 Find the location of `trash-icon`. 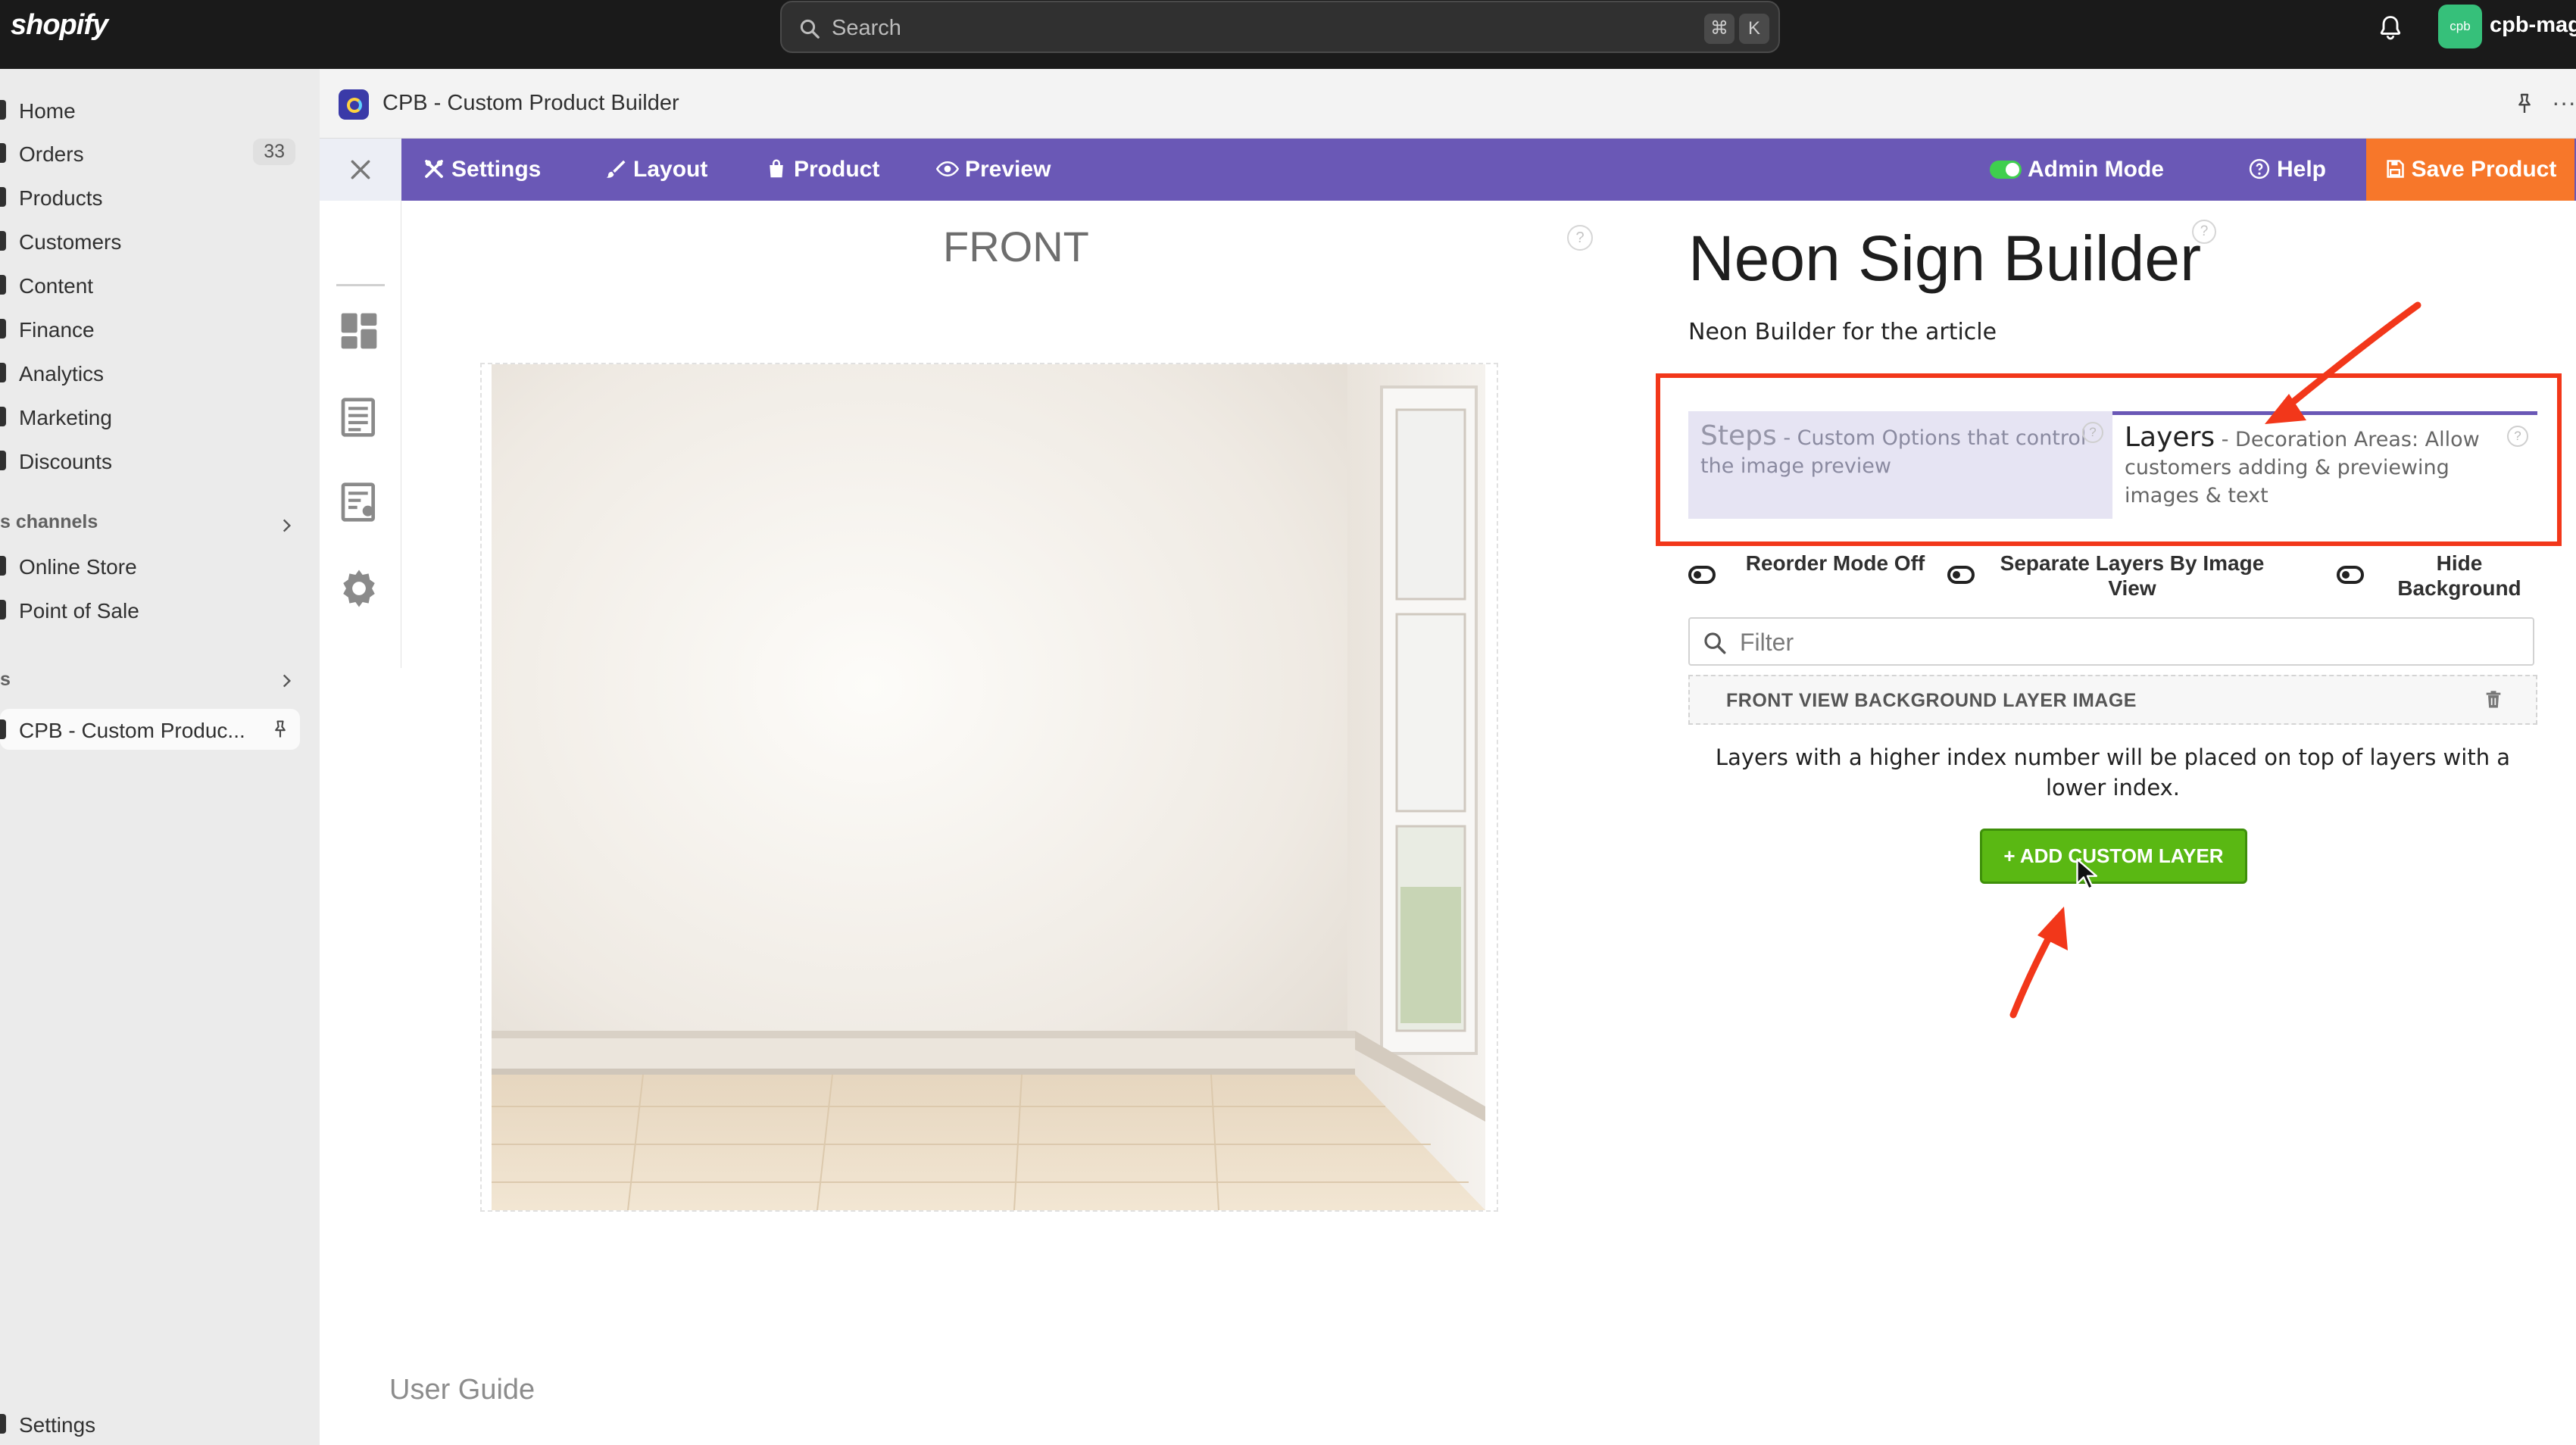

trash-icon is located at coordinates (2494, 699).